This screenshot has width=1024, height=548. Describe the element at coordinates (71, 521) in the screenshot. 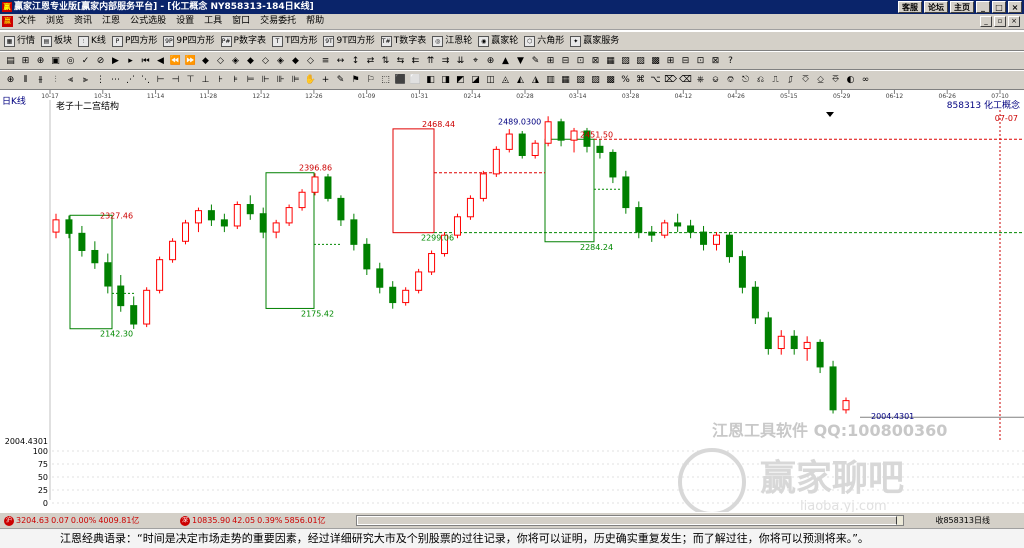

I see `sh-index-status: 沪 3204.63 0.07 0.00% 4009.81亿` at that location.